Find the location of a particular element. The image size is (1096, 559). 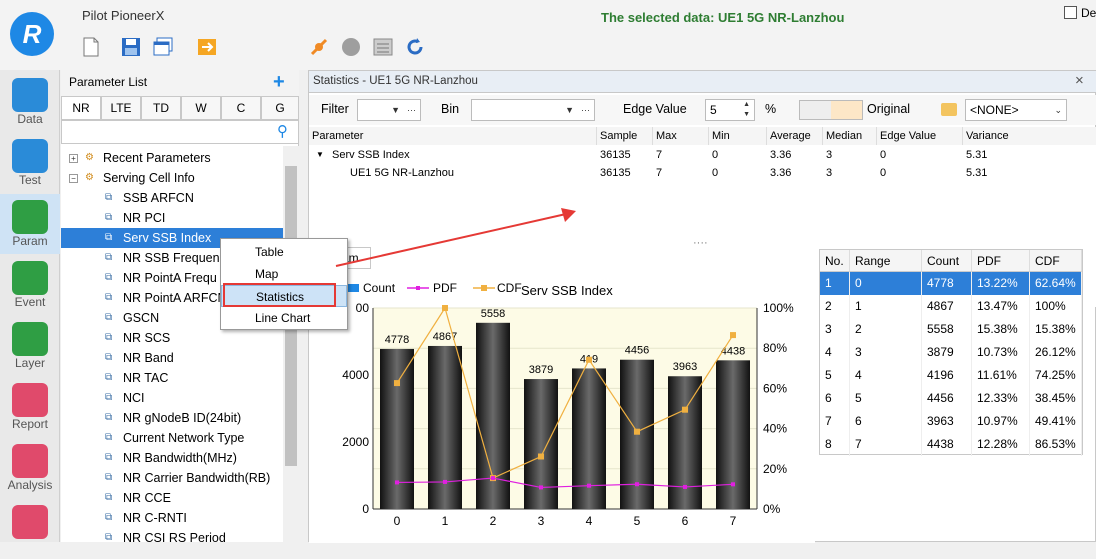

bin-table-cell: 5 is located at coordinates (835, 375).